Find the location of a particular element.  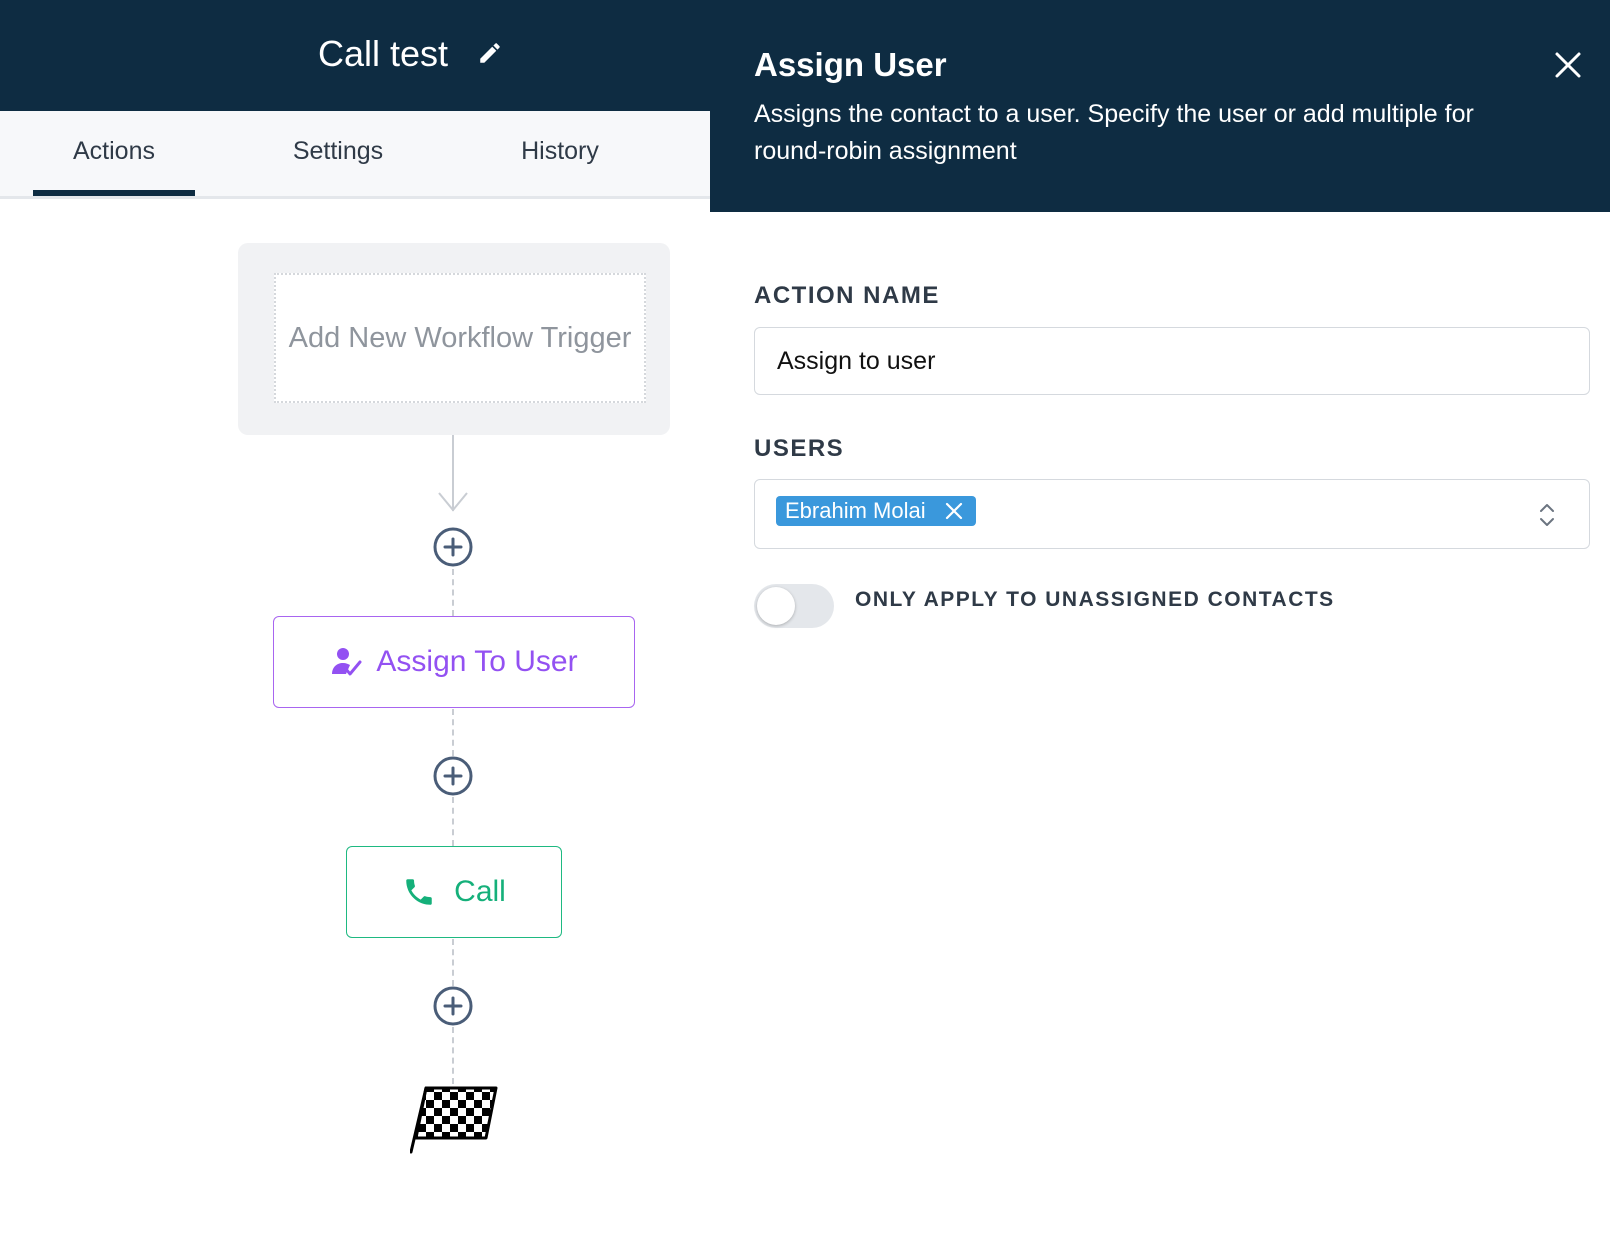

chevron-up-down-icon is located at coordinates (1547, 515).